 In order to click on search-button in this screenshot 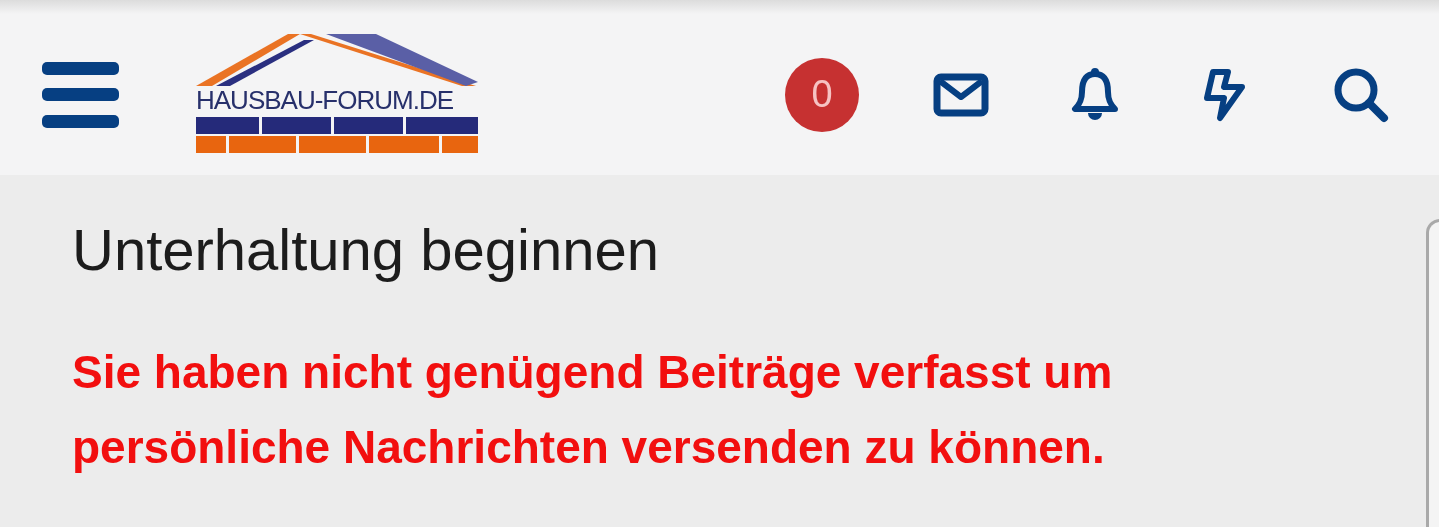, I will do `click(1361, 94)`.